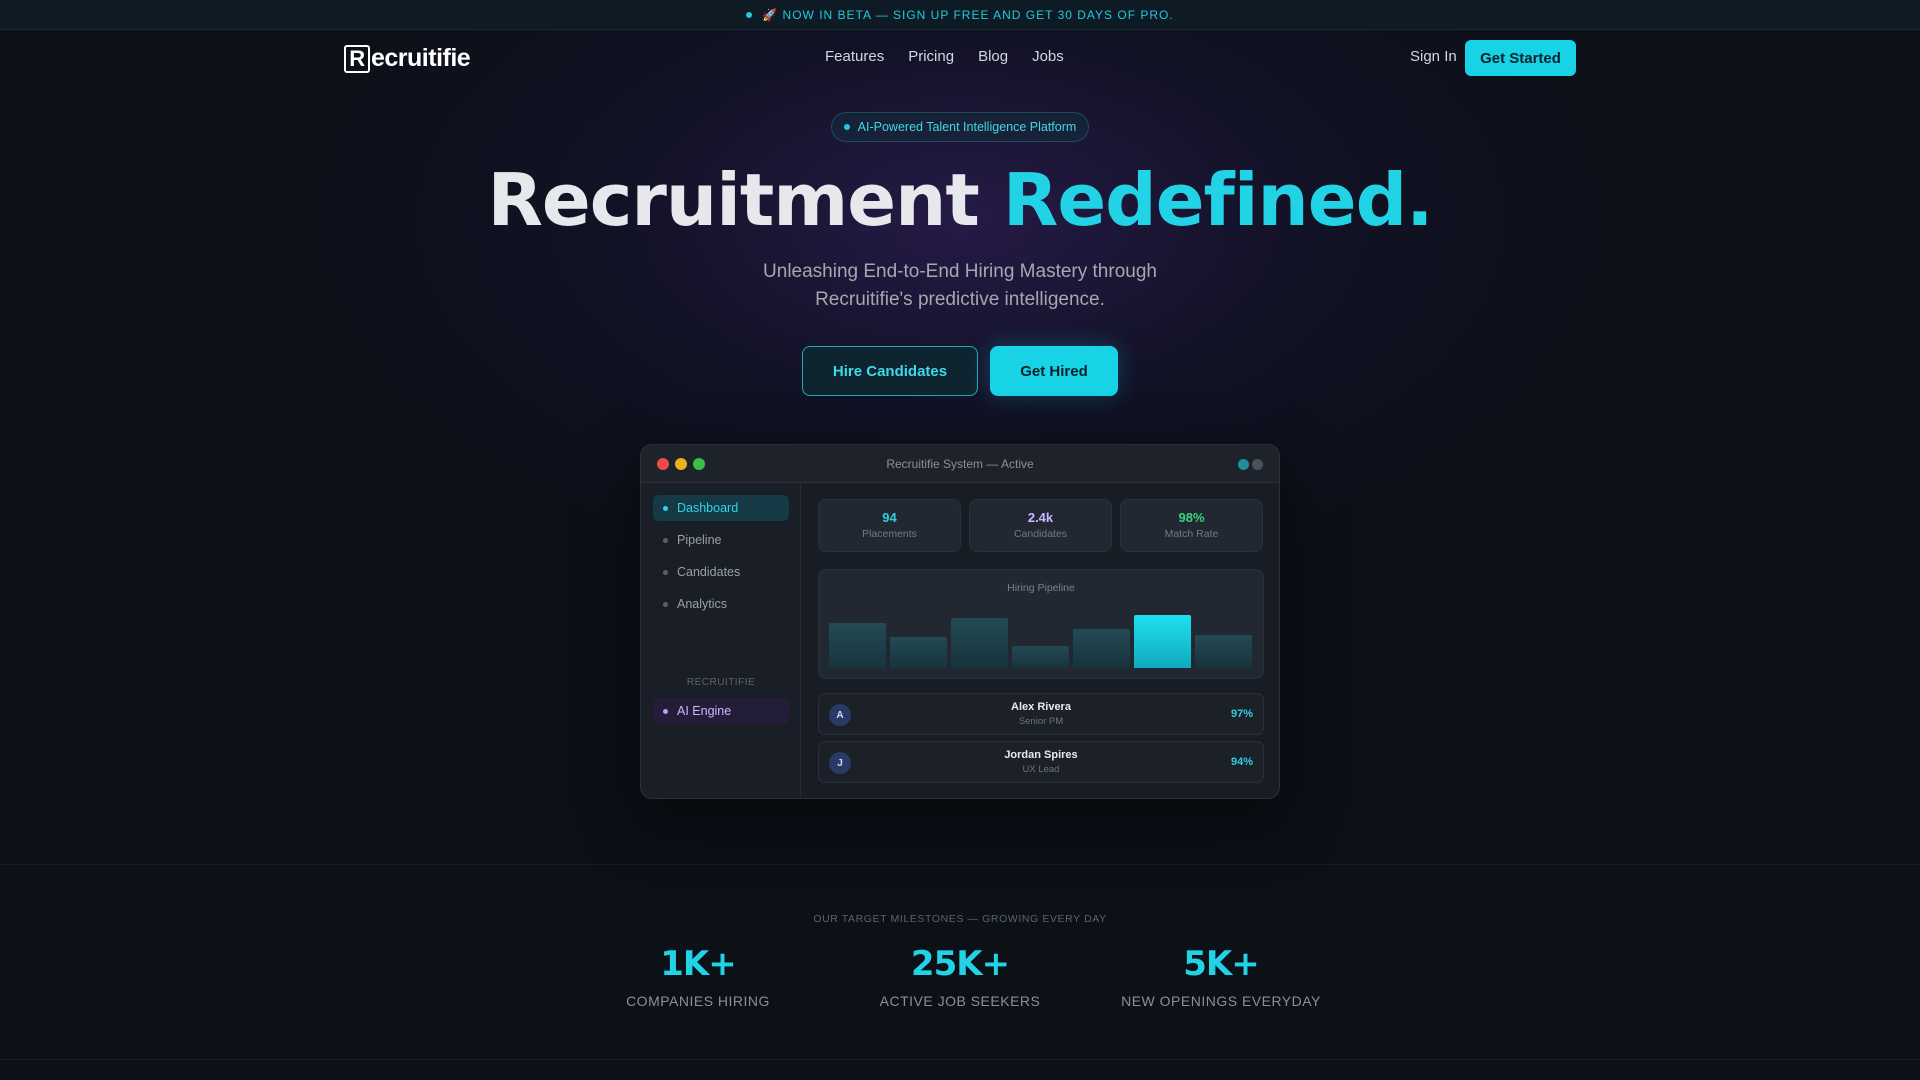 The image size is (1920, 1080). I want to click on stat-value: 98%, so click(1191, 517).